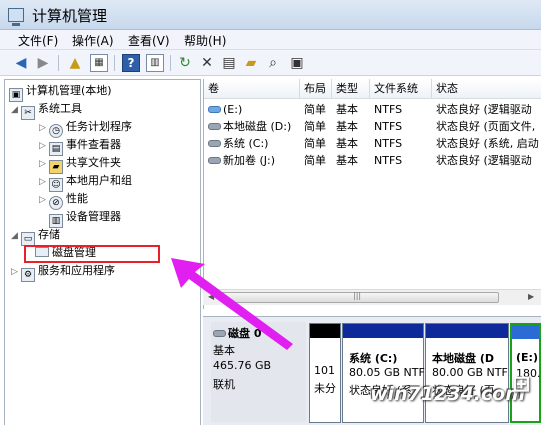  Describe the element at coordinates (527, 357) in the screenshot. I see `partition-name: (E:)` at that location.